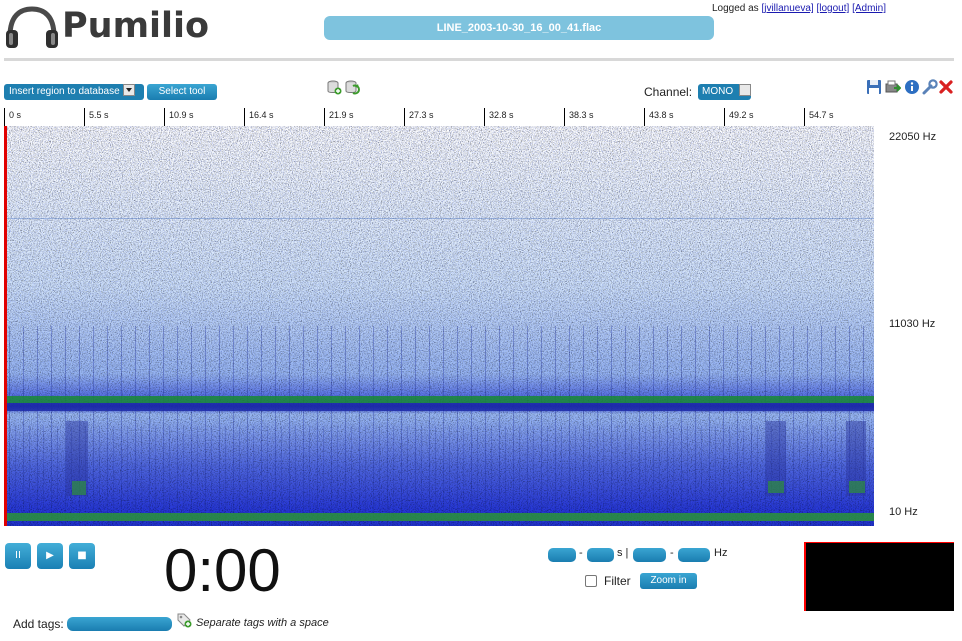 This screenshot has height=641, width=962. What do you see at coordinates (12, 117) in the screenshot?
I see `time-tick: 0 s` at bounding box center [12, 117].